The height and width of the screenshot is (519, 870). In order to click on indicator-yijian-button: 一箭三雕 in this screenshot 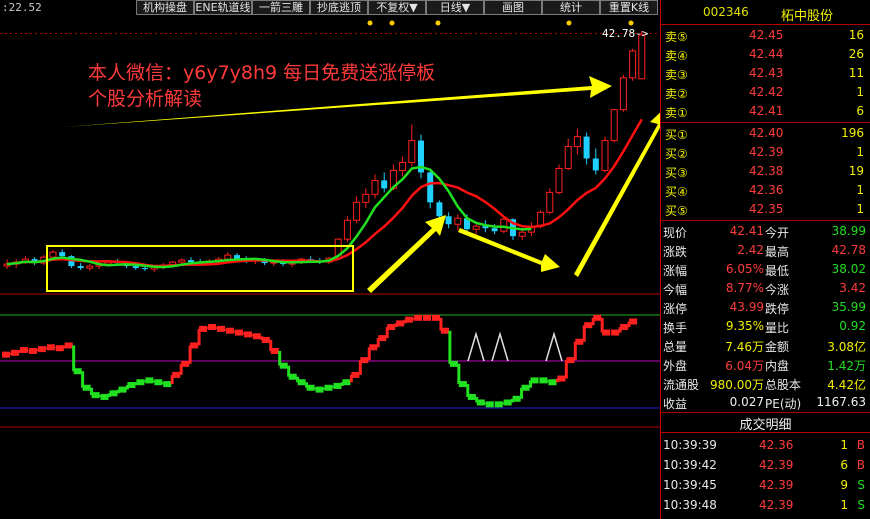, I will do `click(281, 7)`.